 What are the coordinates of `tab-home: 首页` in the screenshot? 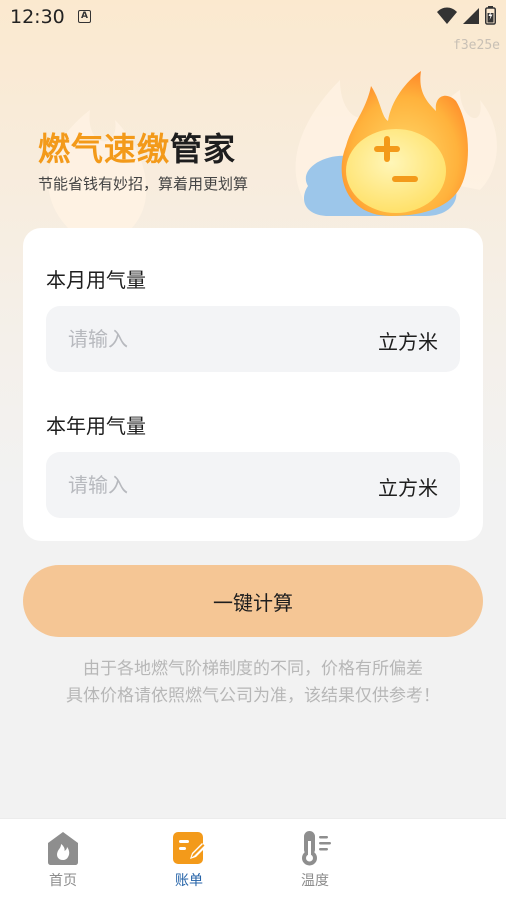 It's located at (63, 859).